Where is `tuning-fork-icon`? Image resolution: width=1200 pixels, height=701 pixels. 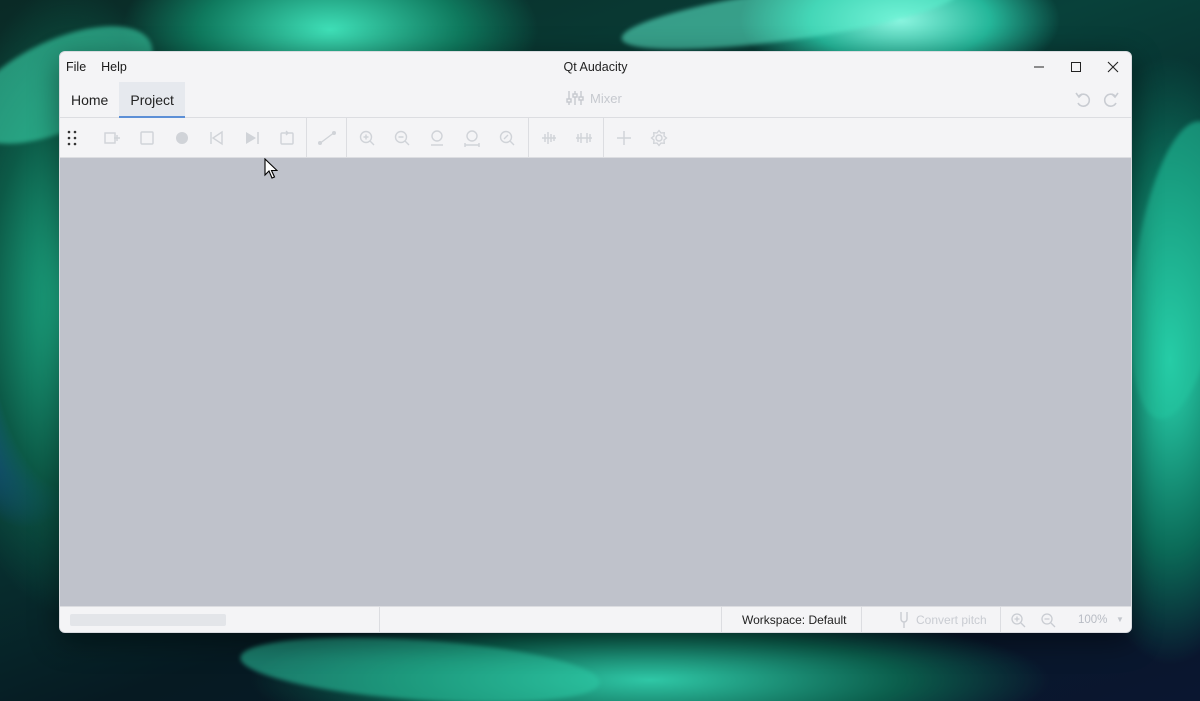
tuning-fork-icon is located at coordinates (904, 620).